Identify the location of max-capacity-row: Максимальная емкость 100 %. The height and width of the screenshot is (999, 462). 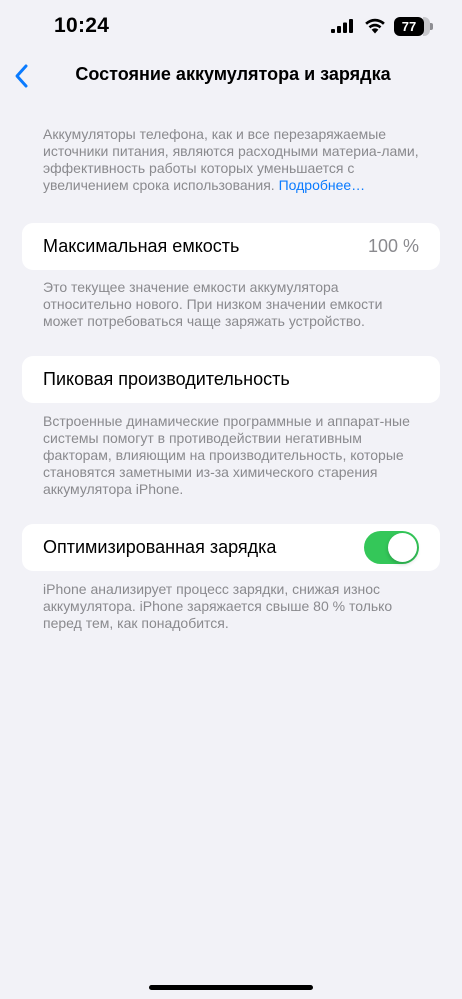
(231, 246).